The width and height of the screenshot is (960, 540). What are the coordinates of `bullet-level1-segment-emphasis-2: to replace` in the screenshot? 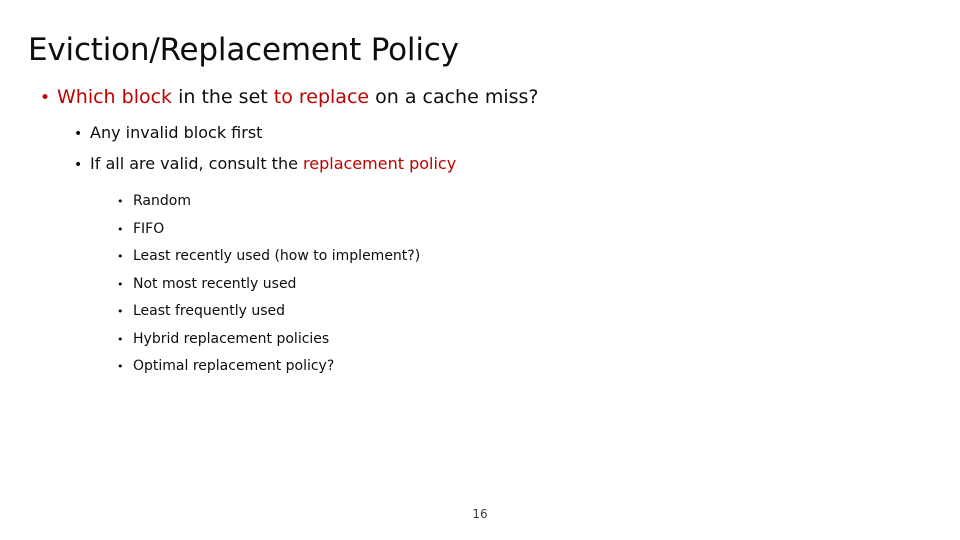 It's located at (321, 97).